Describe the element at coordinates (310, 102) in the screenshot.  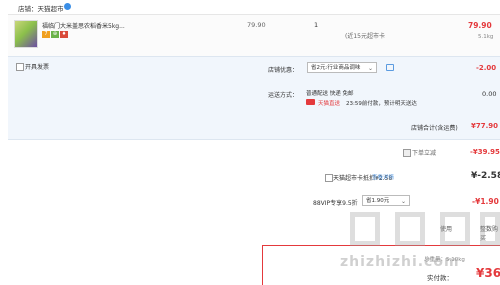
I see `tmall-logo-icon` at that location.